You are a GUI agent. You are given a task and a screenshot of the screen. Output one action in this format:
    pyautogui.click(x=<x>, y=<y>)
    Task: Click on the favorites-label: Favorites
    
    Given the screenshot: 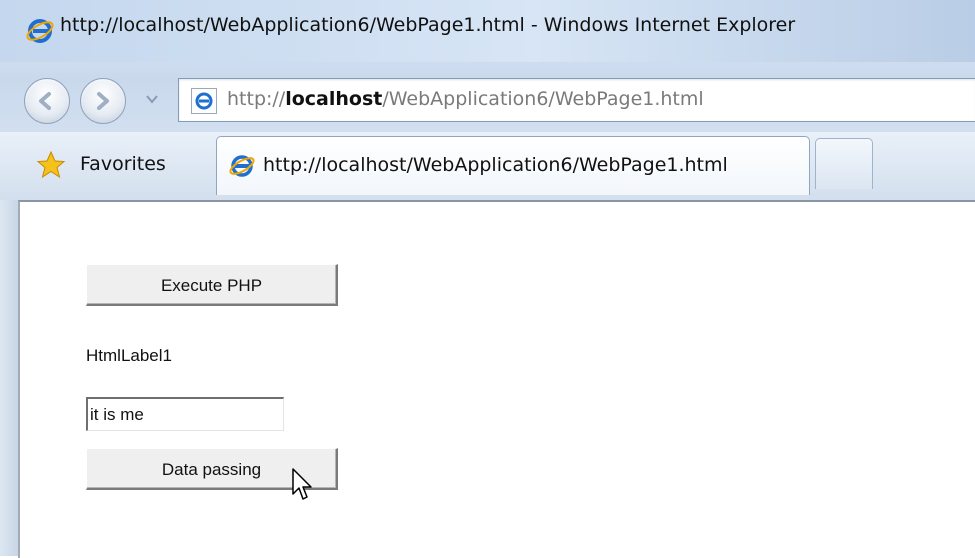 What is the action you would take?
    pyautogui.click(x=123, y=164)
    